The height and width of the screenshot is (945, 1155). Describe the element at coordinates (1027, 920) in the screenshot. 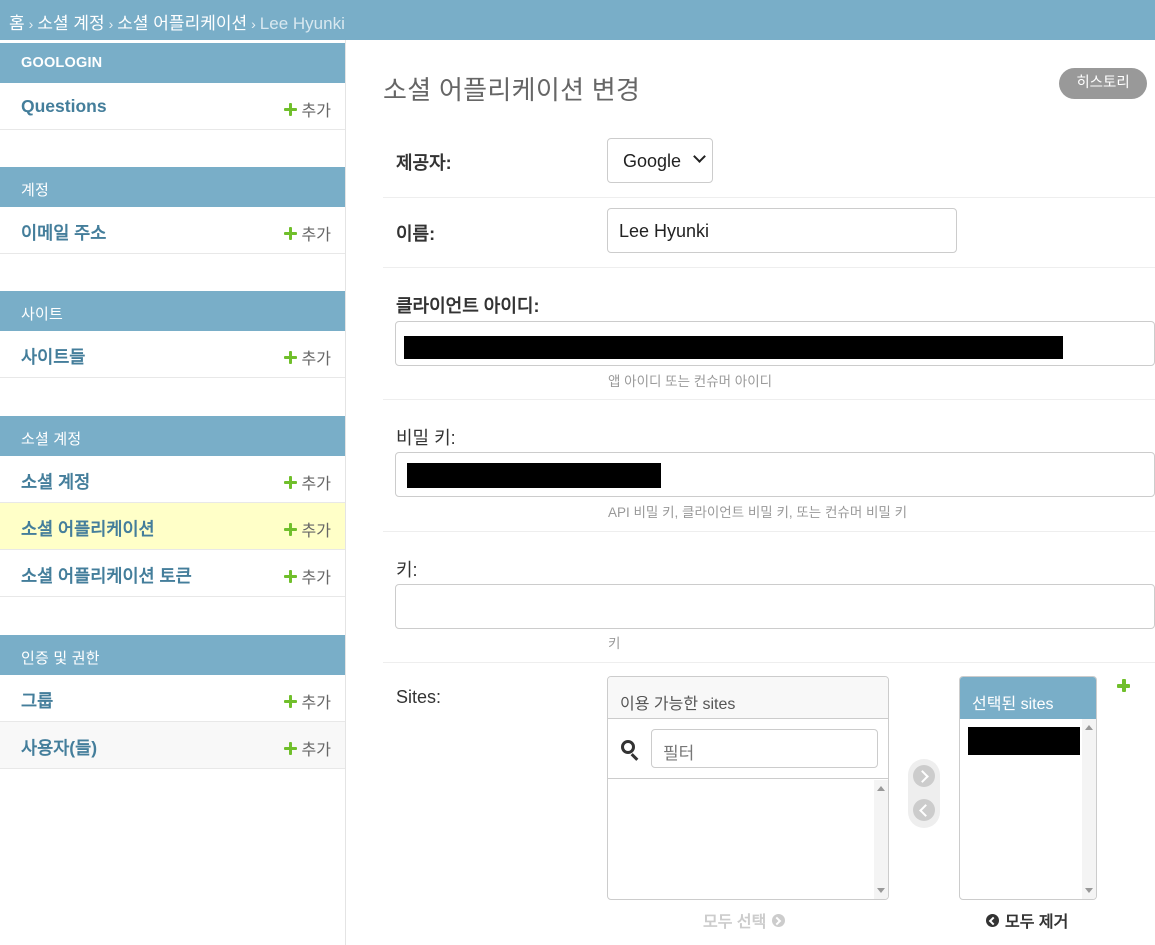

I see `remove-all-link: 모두 제거` at that location.